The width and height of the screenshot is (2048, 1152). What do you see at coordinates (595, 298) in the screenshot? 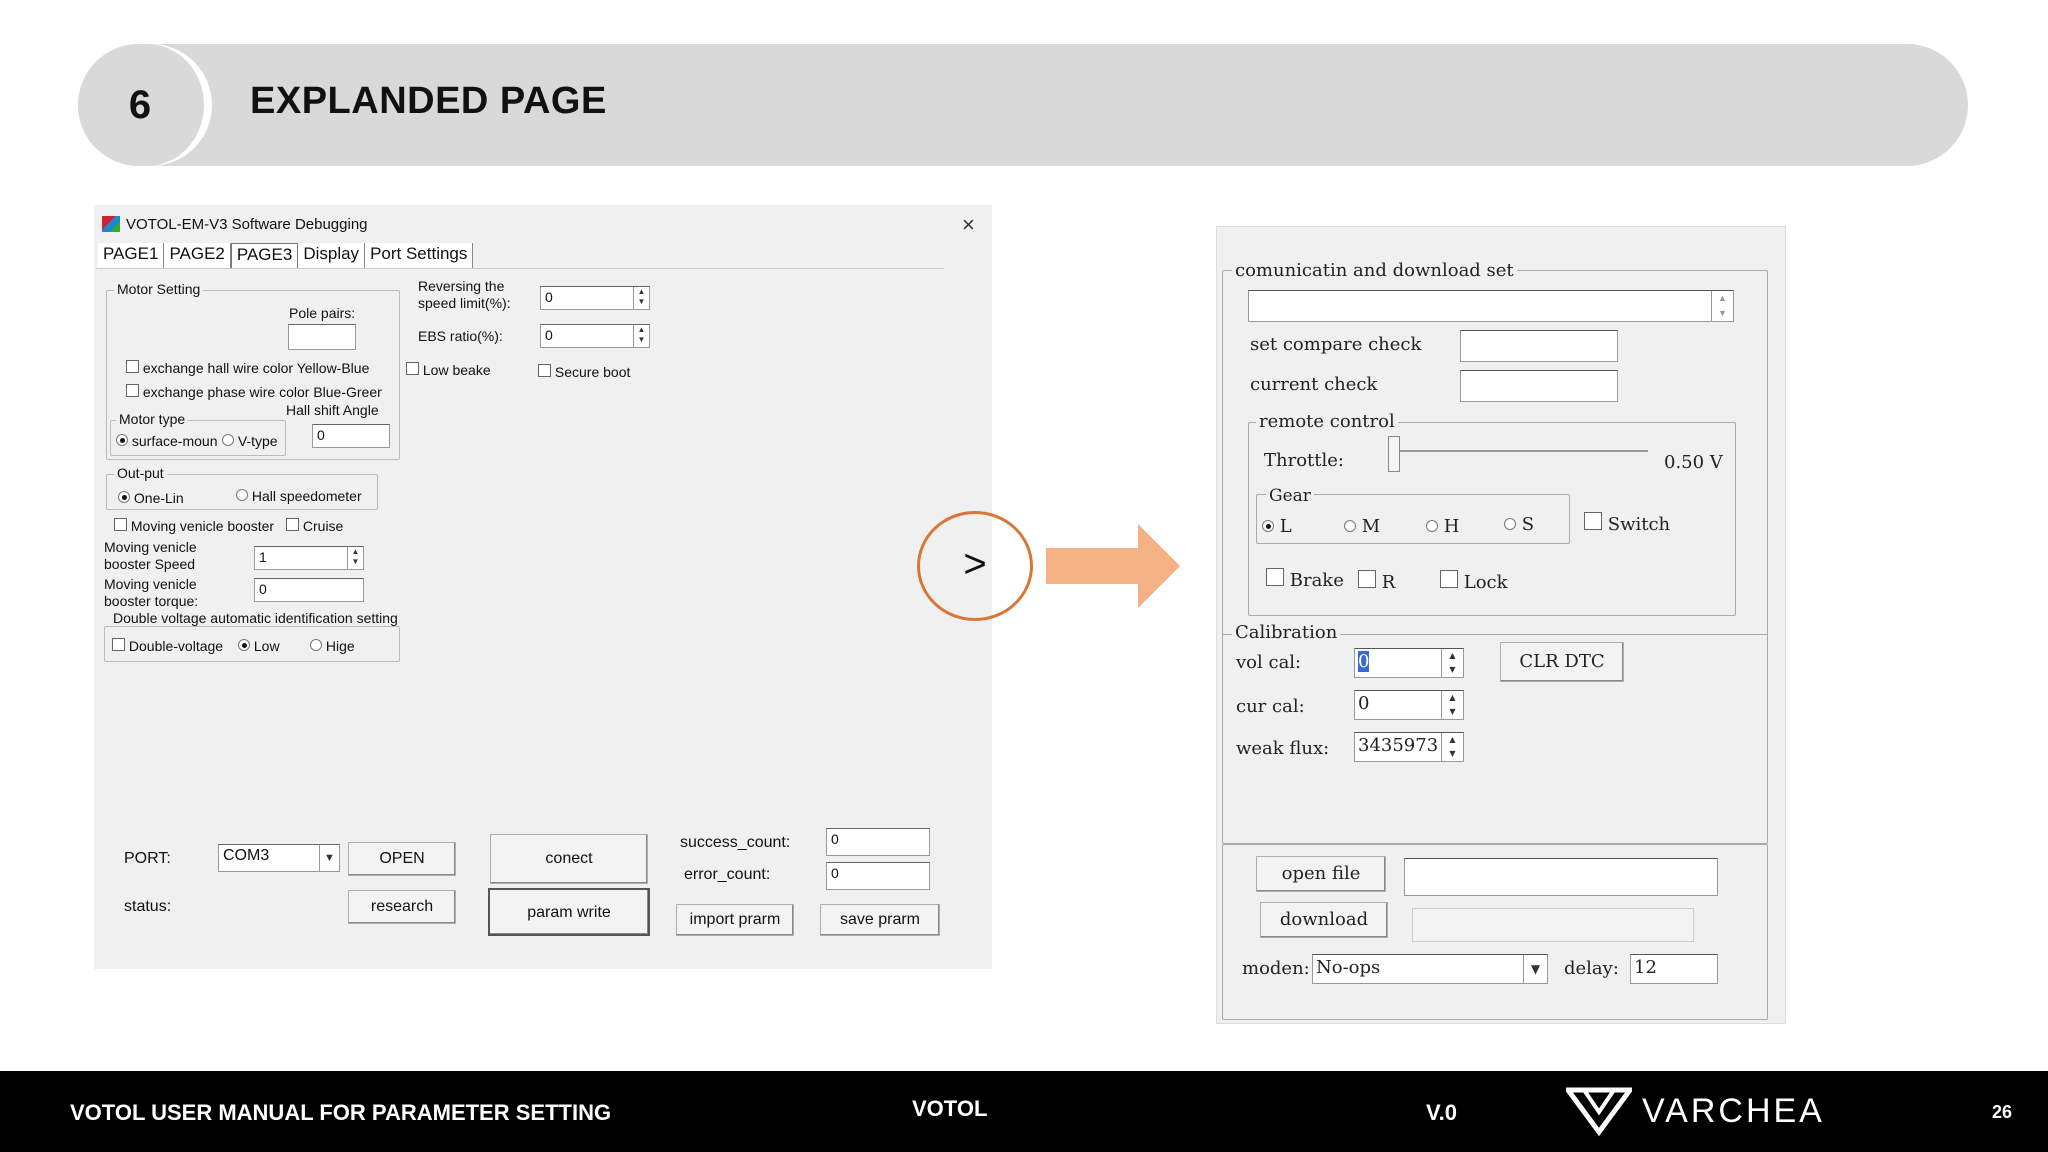
I see `reversing-input: 0 ▲ ▼` at bounding box center [595, 298].